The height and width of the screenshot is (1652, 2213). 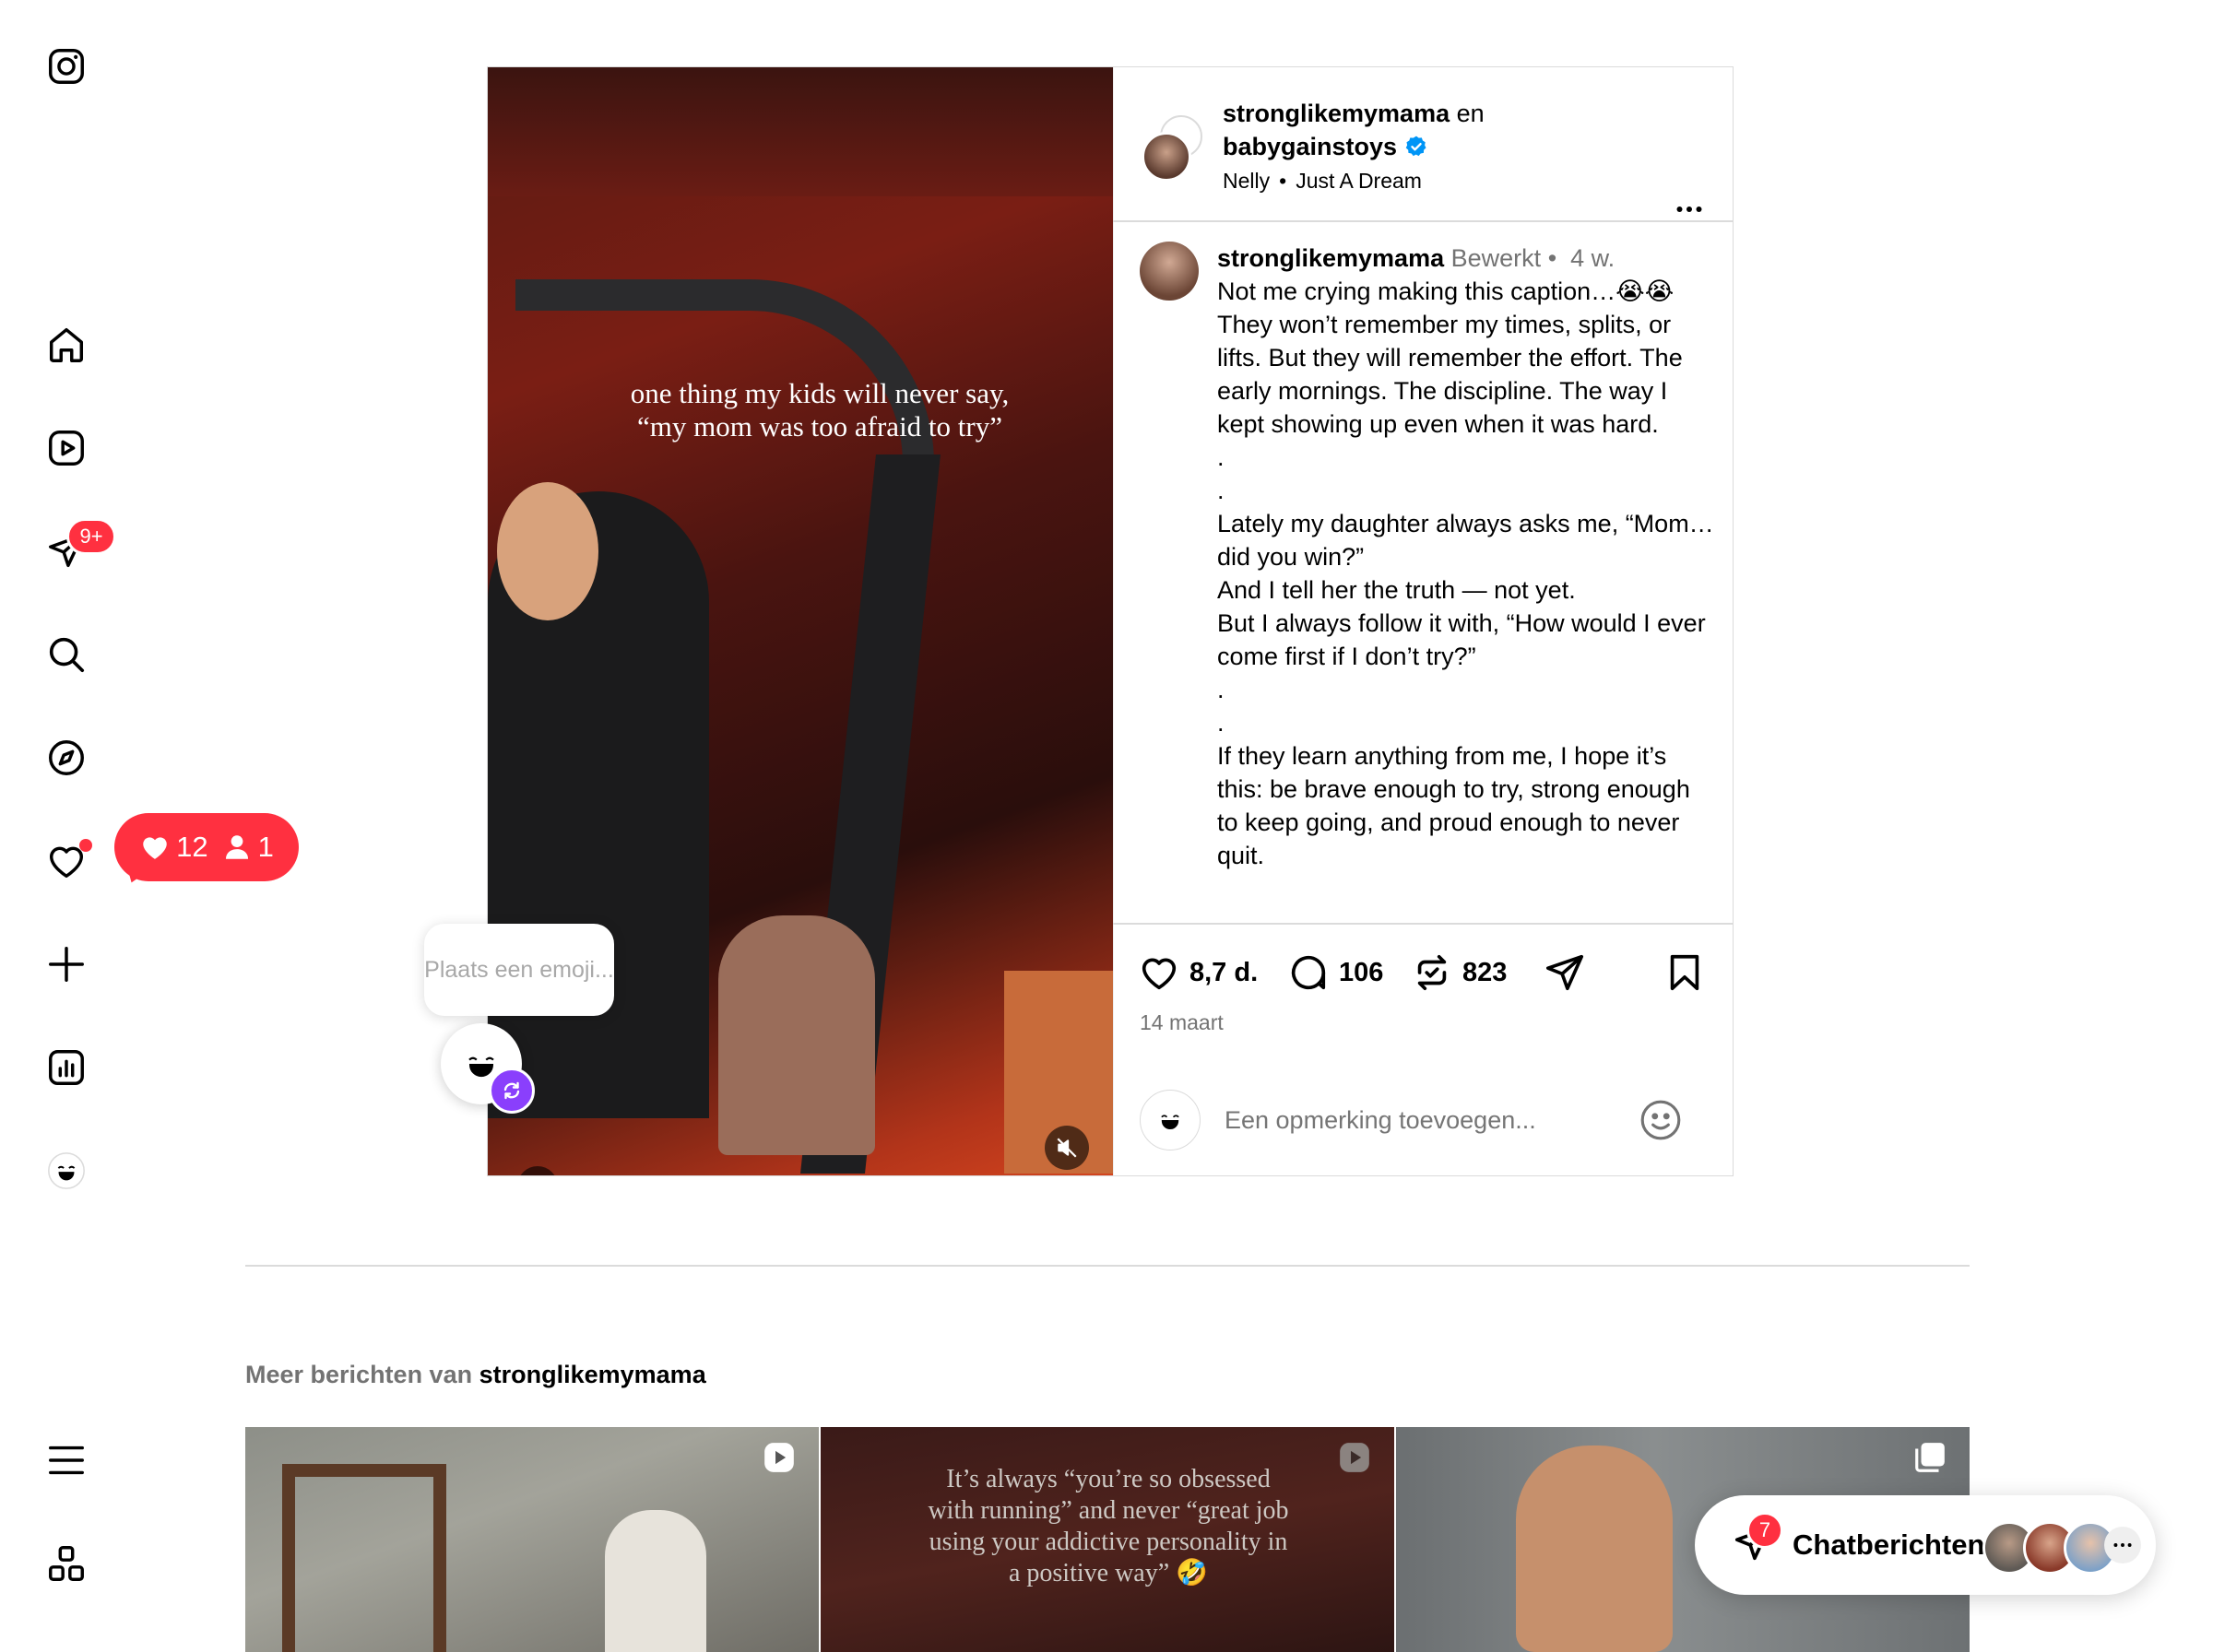 I want to click on runner-figure, so click(x=1594, y=1549).